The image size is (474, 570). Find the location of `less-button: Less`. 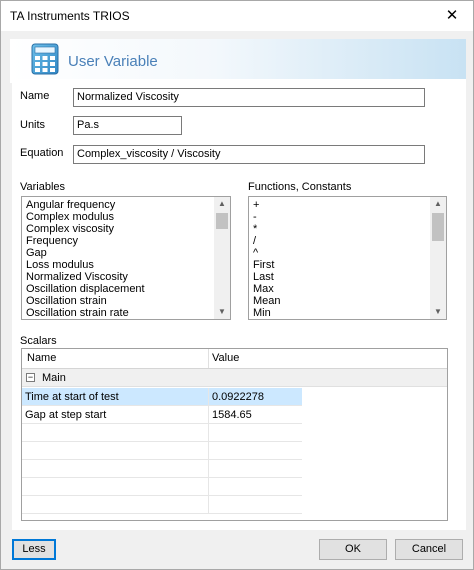

less-button: Less is located at coordinates (34, 549).